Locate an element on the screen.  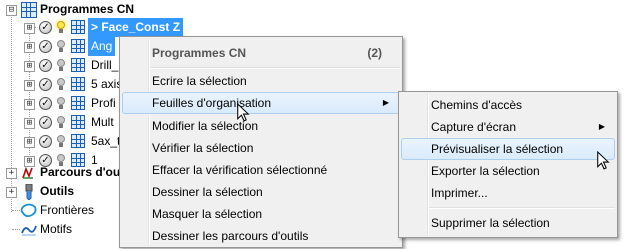
menu-item-label: Dessiner la sélection is located at coordinates (207, 192).